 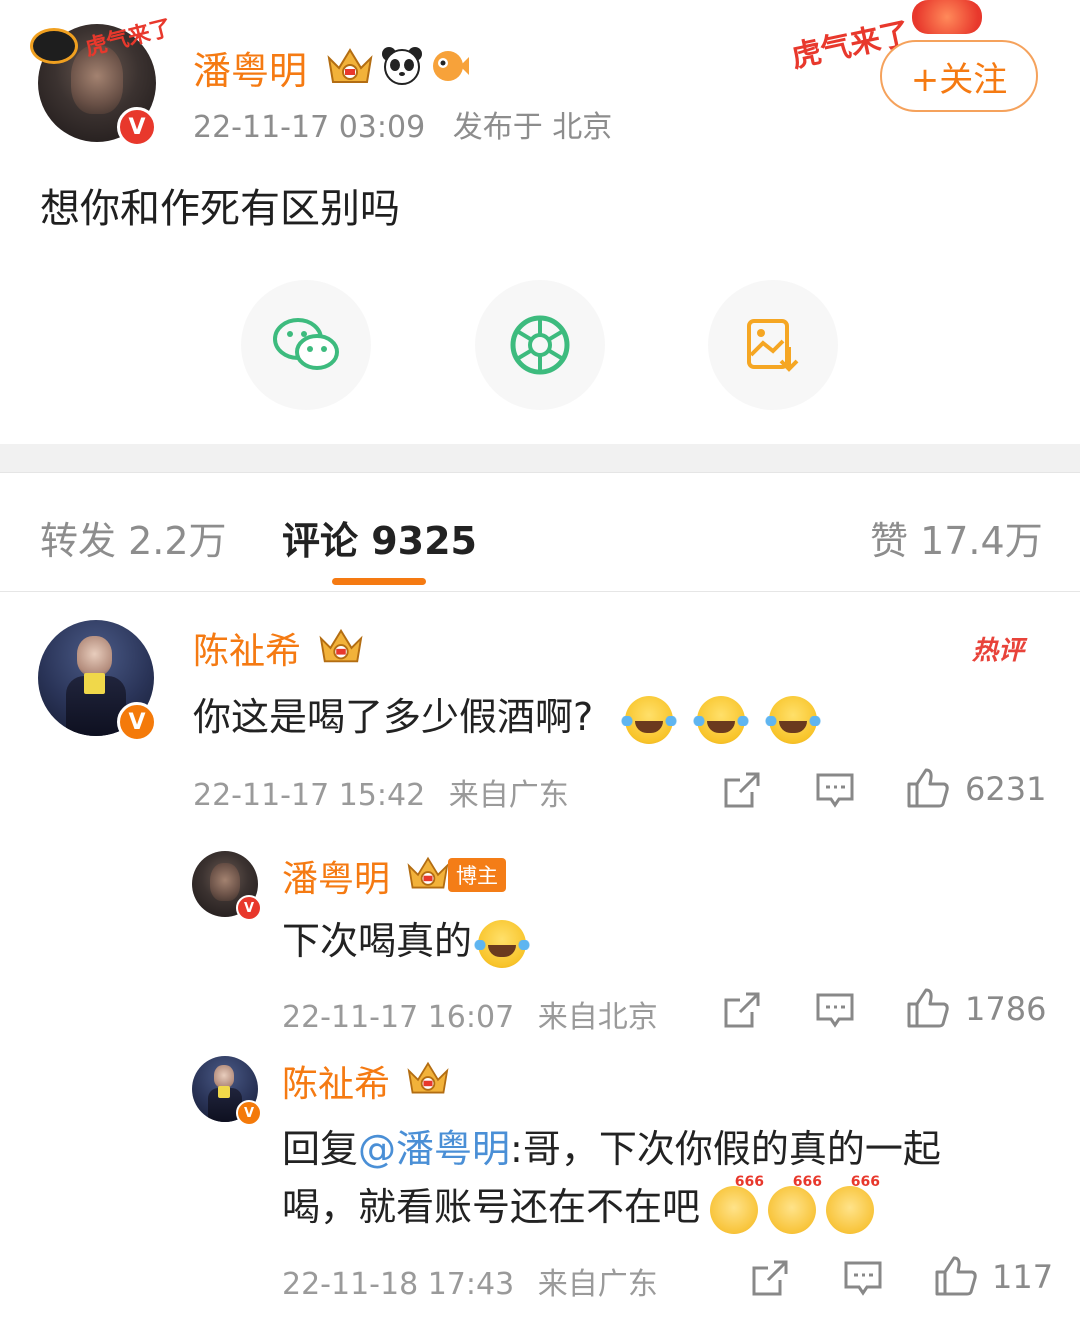 I want to click on post-timestamp: 22-11-17 03:09 发布于 北京, so click(x=403, y=127).